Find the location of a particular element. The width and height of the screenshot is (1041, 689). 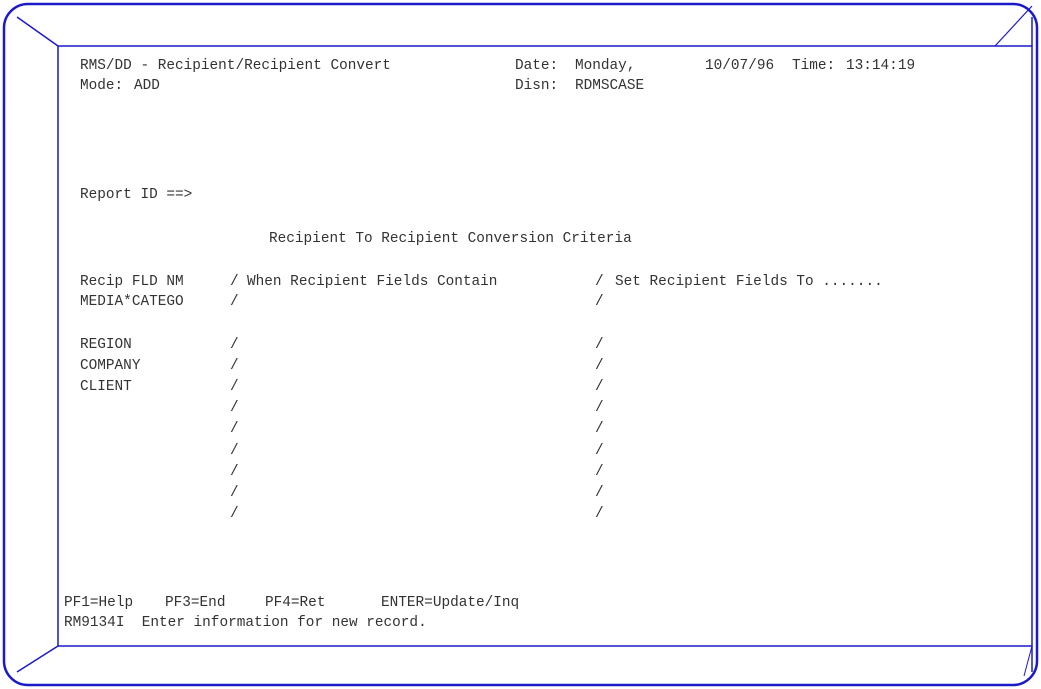

row-field-name: CLIENT is located at coordinates (106, 387).